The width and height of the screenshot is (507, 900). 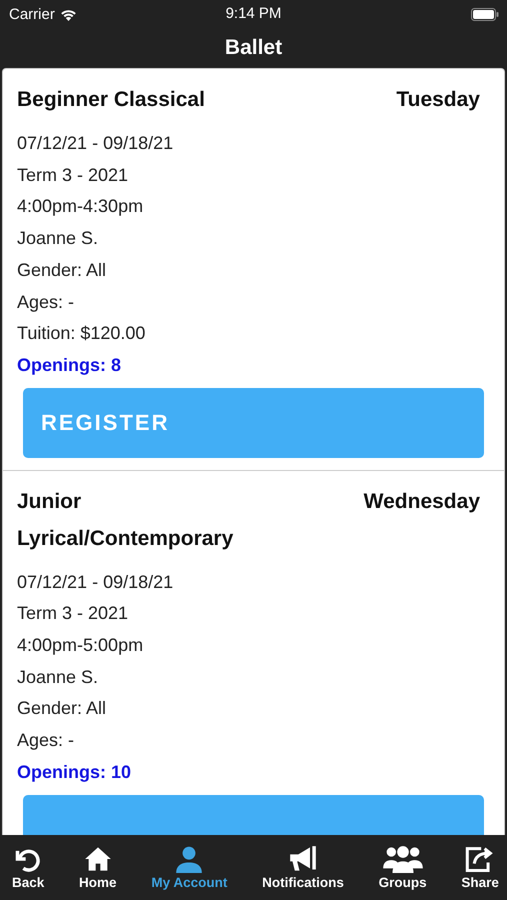 I want to click on tab-bar-item: Home, so click(x=98, y=867).